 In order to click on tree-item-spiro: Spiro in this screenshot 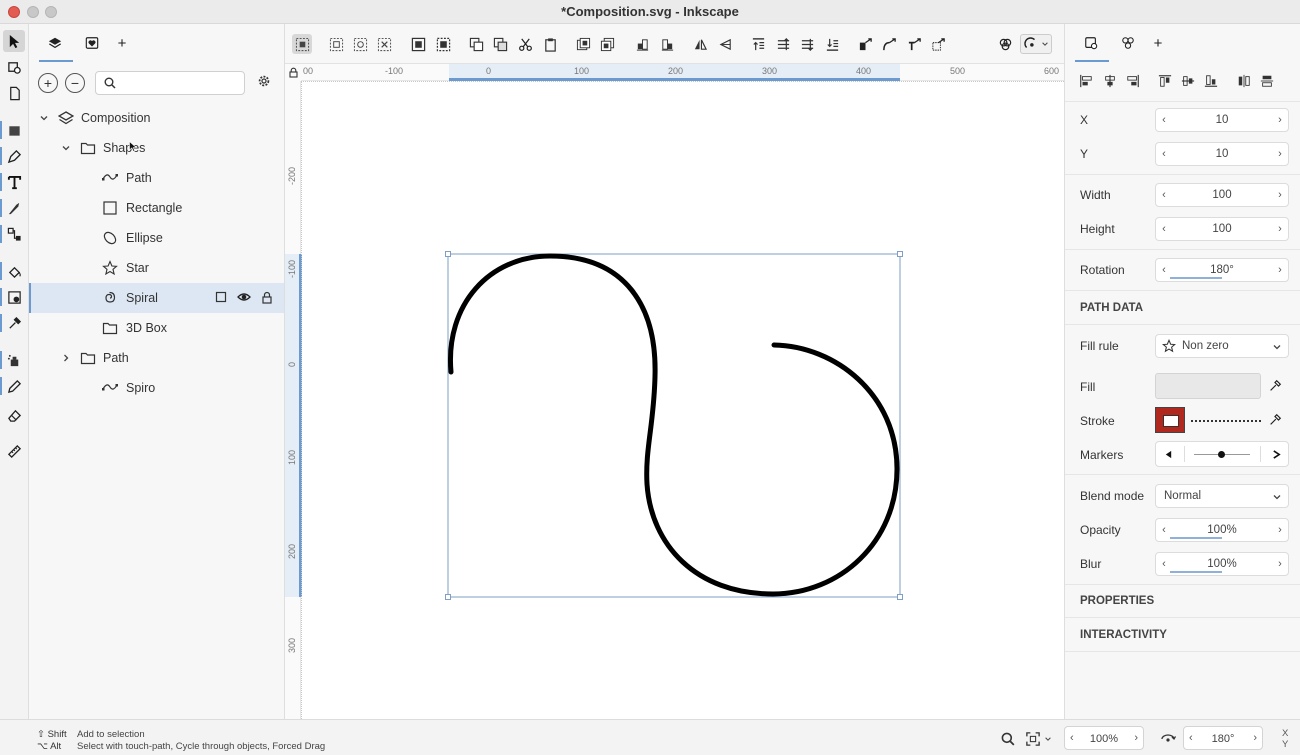, I will do `click(156, 388)`.